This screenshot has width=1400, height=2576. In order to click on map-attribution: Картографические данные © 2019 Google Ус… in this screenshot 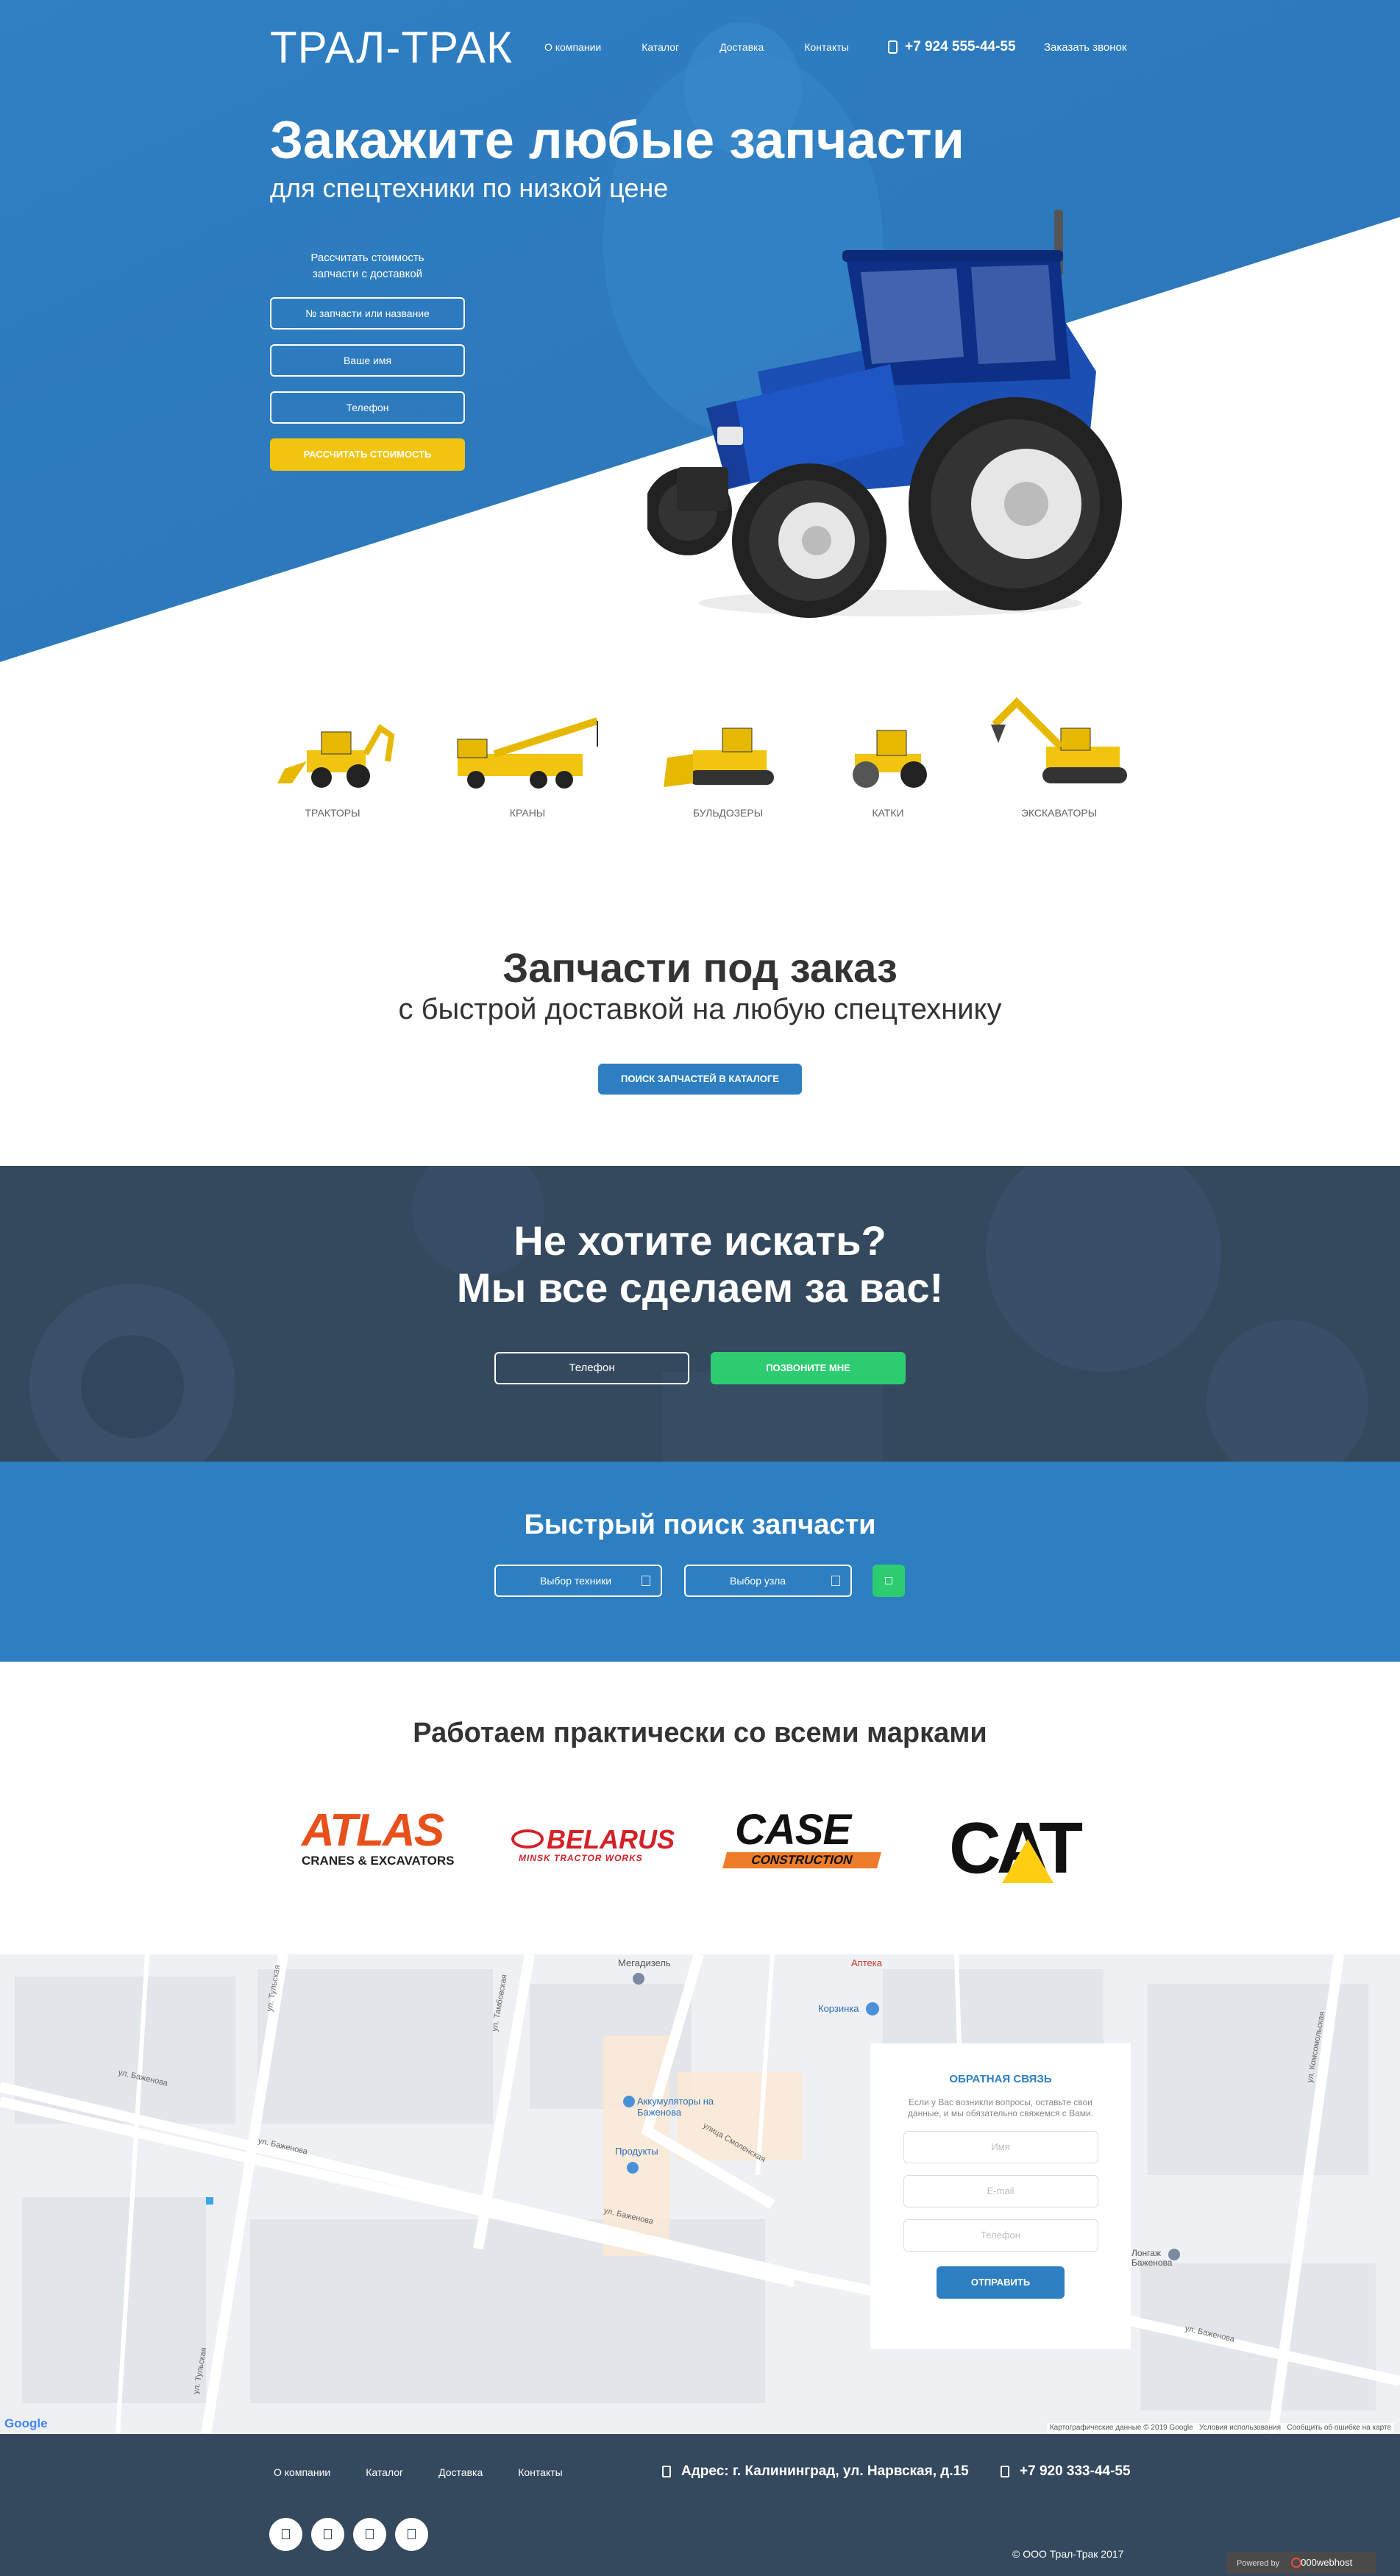, I will do `click(1220, 2428)`.